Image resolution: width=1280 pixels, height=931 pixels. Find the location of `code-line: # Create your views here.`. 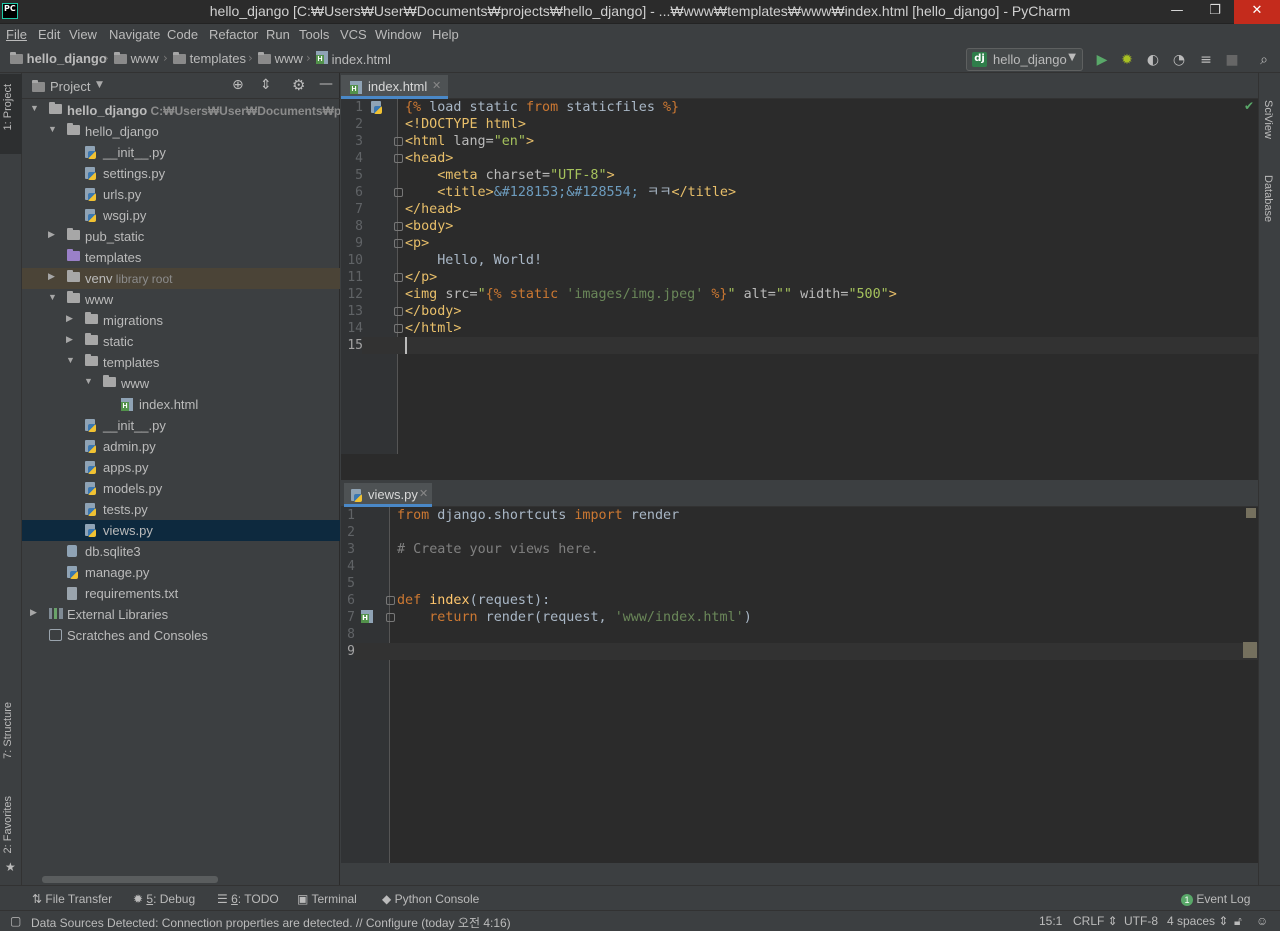

code-line: # Create your views here. is located at coordinates (498, 549).